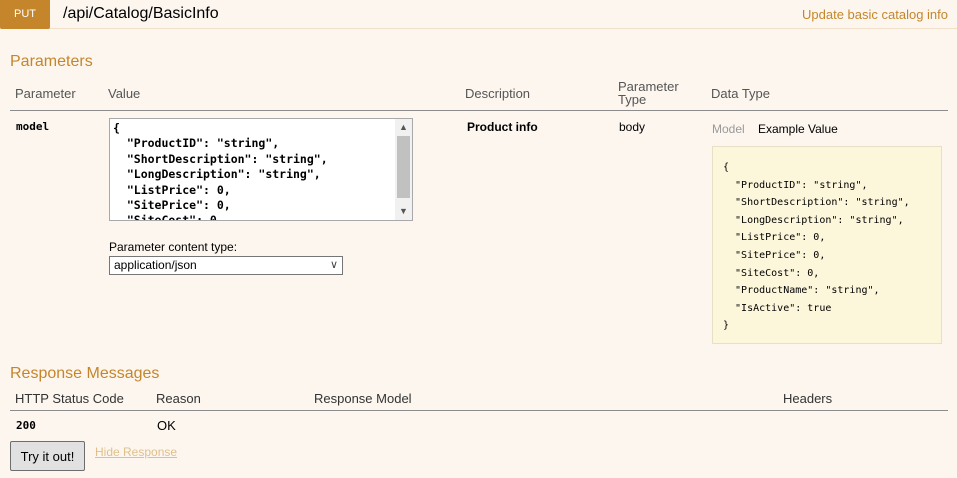 Image resolution: width=957 pixels, height=478 pixels. What do you see at coordinates (502, 127) in the screenshot?
I see `parameter-description: Product info` at bounding box center [502, 127].